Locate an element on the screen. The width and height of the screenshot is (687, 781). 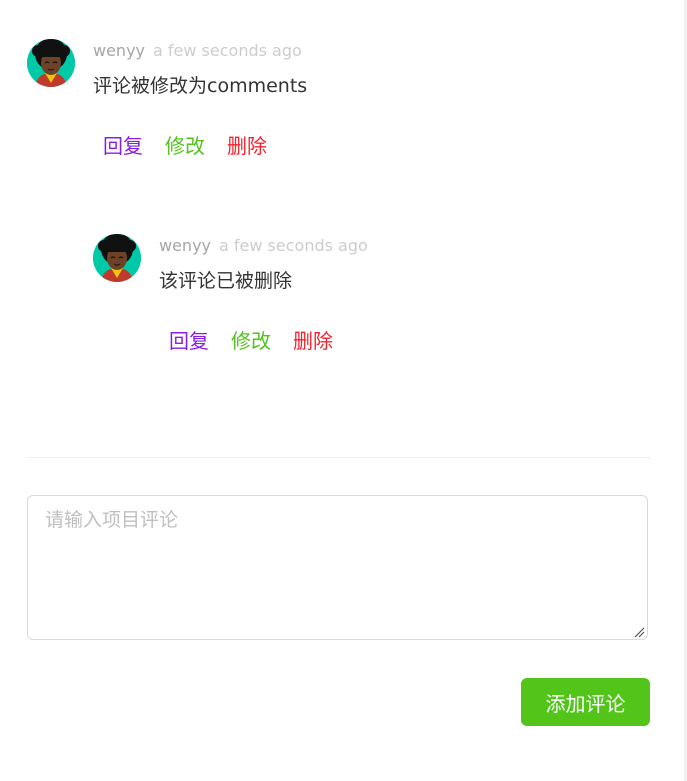
add-comment-button: 添加评论 is located at coordinates (585, 702).